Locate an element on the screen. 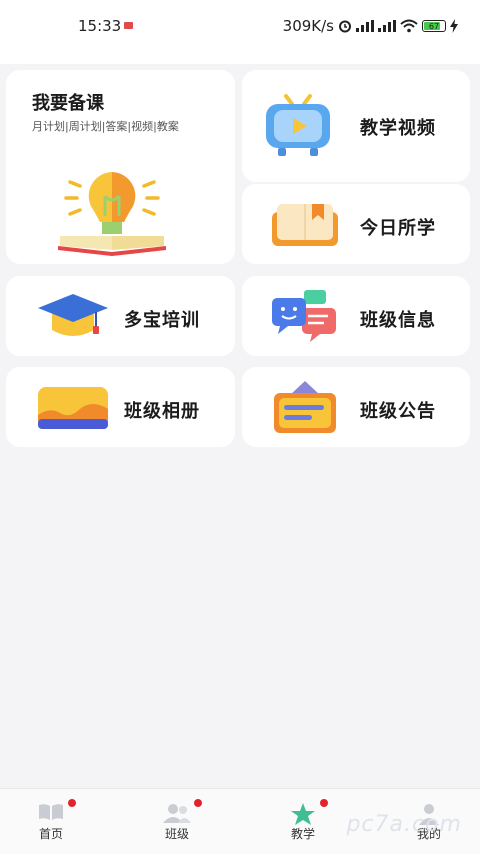 The width and height of the screenshot is (480, 854). tab-class-label: 班级 is located at coordinates (176, 834).